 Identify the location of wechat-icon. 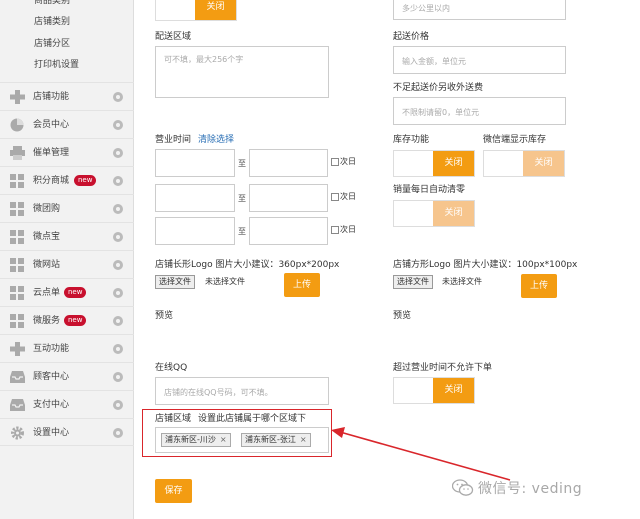
(462, 488).